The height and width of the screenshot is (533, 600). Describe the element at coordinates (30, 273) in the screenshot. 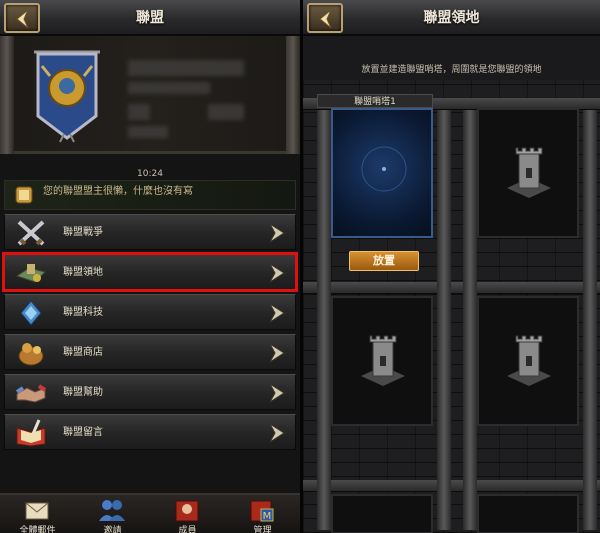

I see `territory-map-icon` at that location.